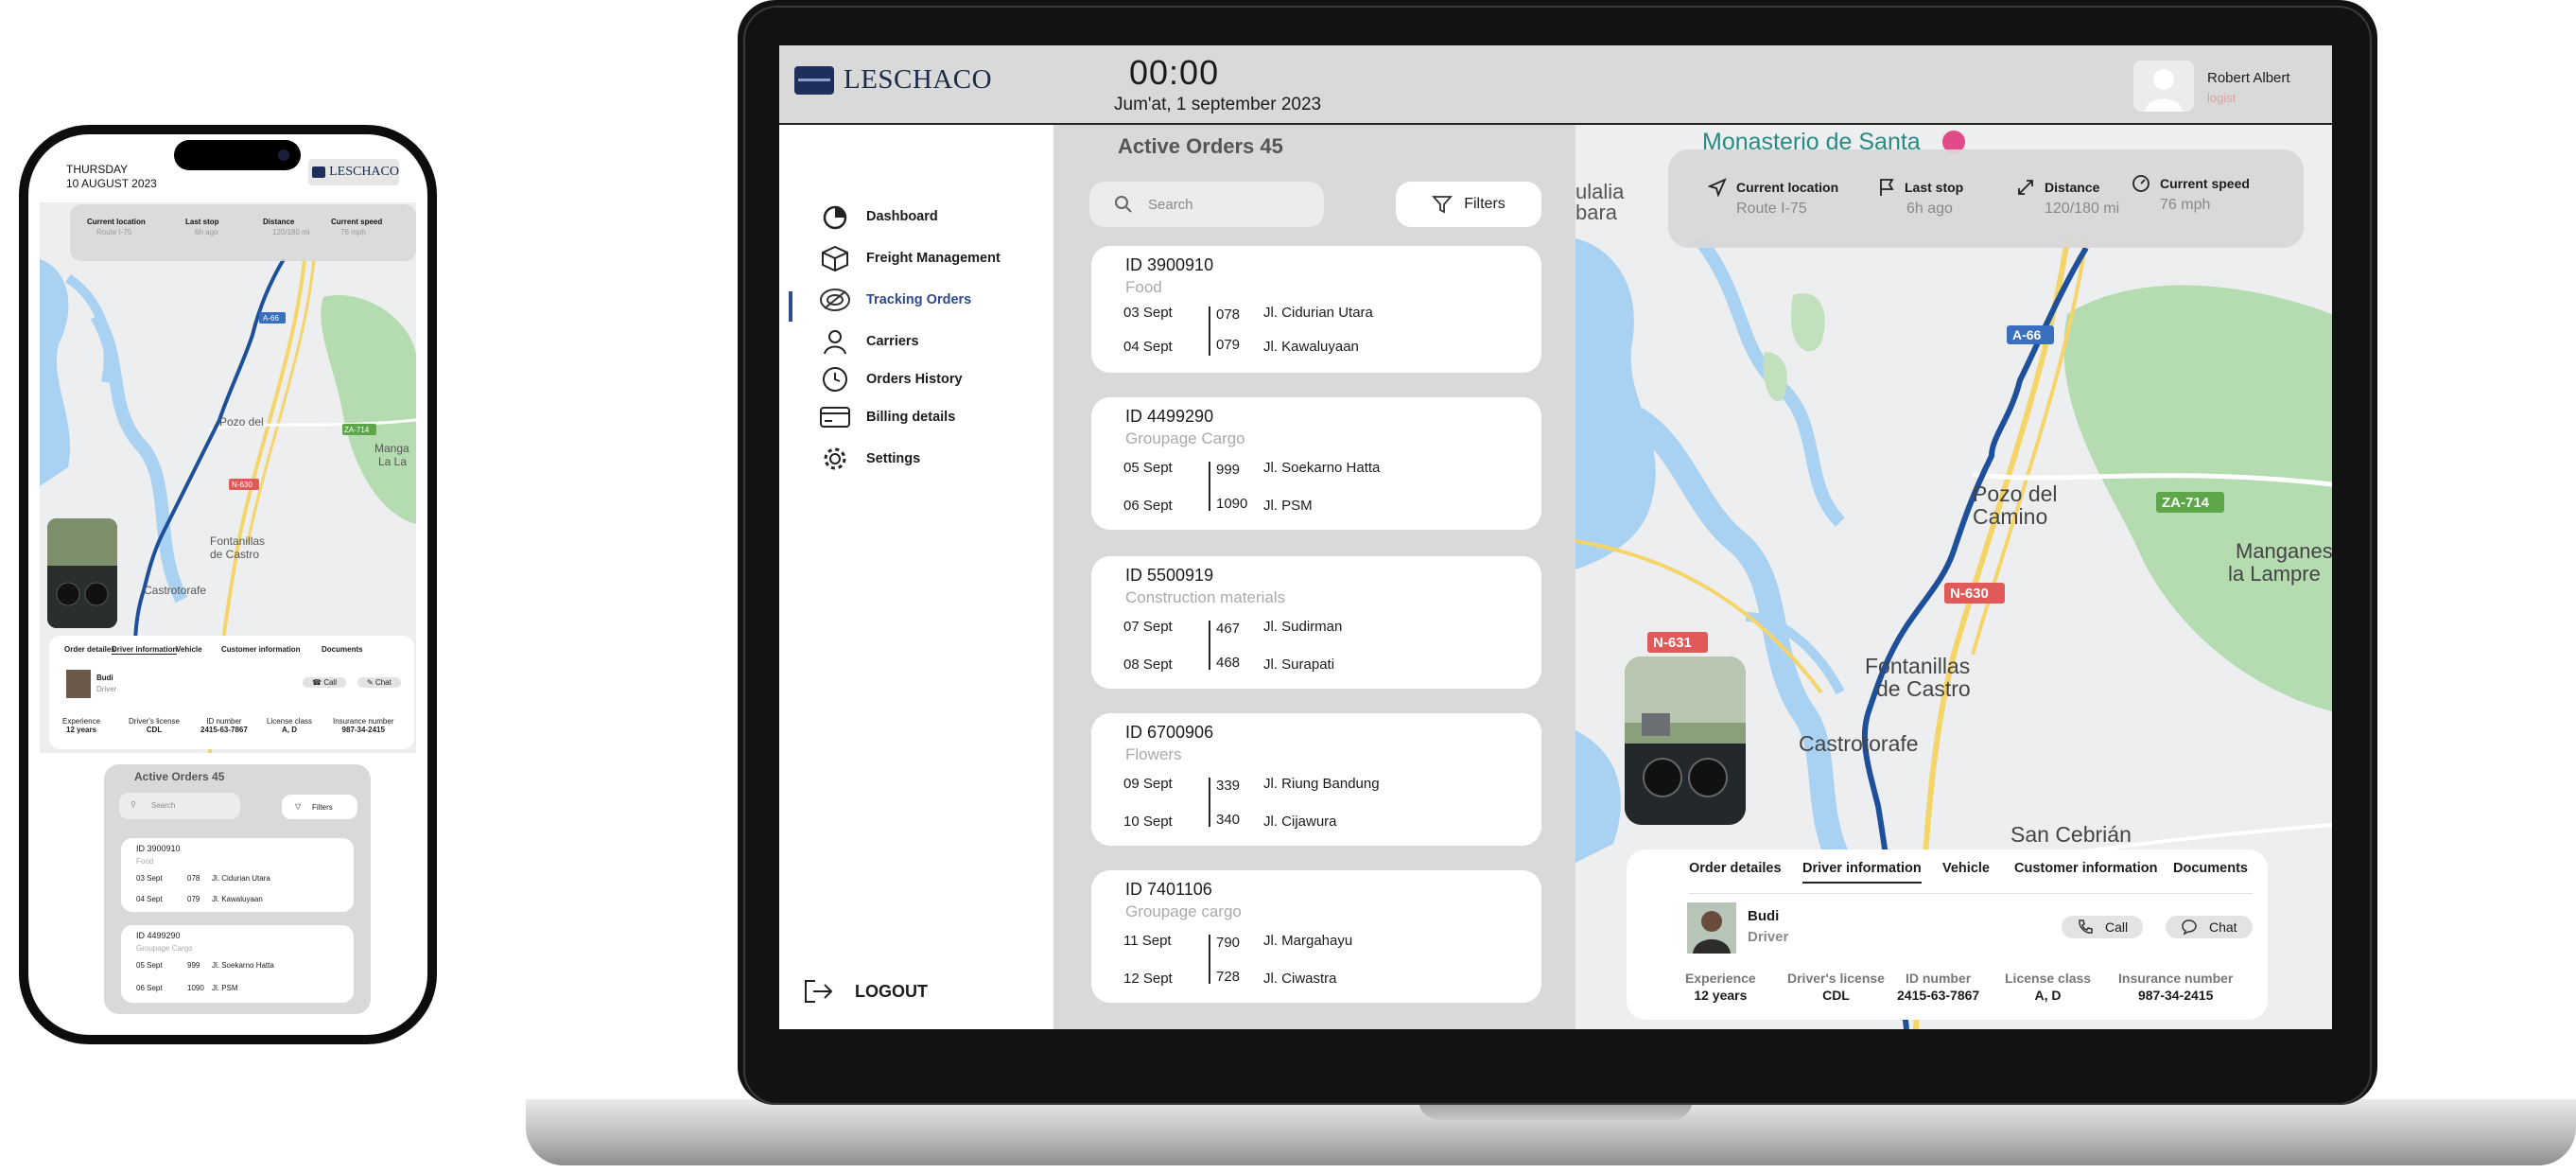 The height and width of the screenshot is (1173, 2576). What do you see at coordinates (1300, 979) in the screenshot?
I see `order-street: Jl. Ciwastra` at bounding box center [1300, 979].